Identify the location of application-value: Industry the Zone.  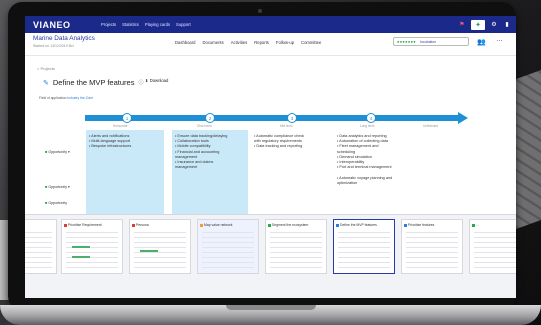
(80, 98).